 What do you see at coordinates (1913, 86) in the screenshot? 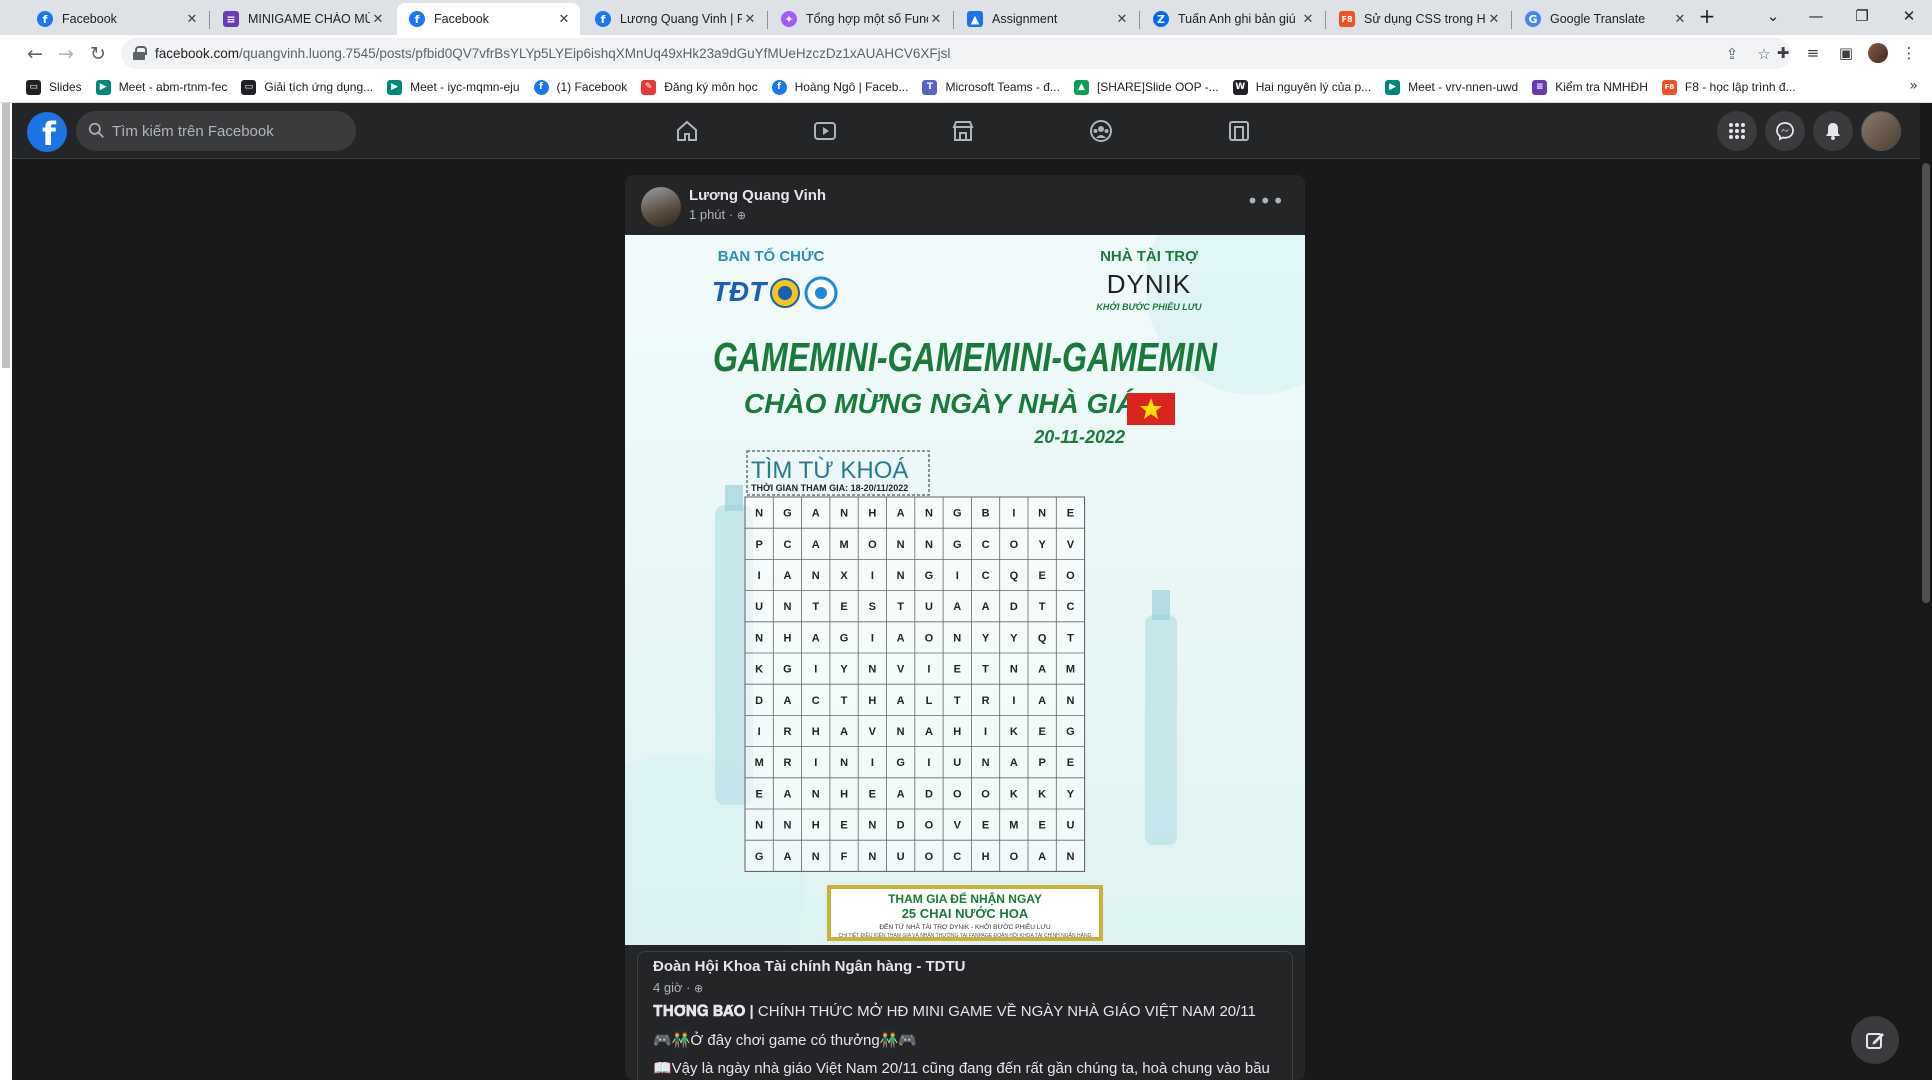
I see `more-bookmarks-icon: »` at bounding box center [1913, 86].